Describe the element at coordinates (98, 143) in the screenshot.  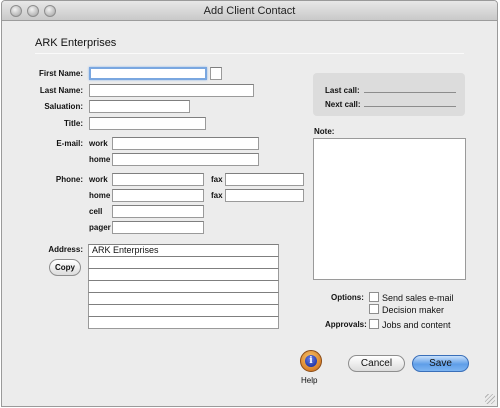
I see `email-work-label: work` at that location.